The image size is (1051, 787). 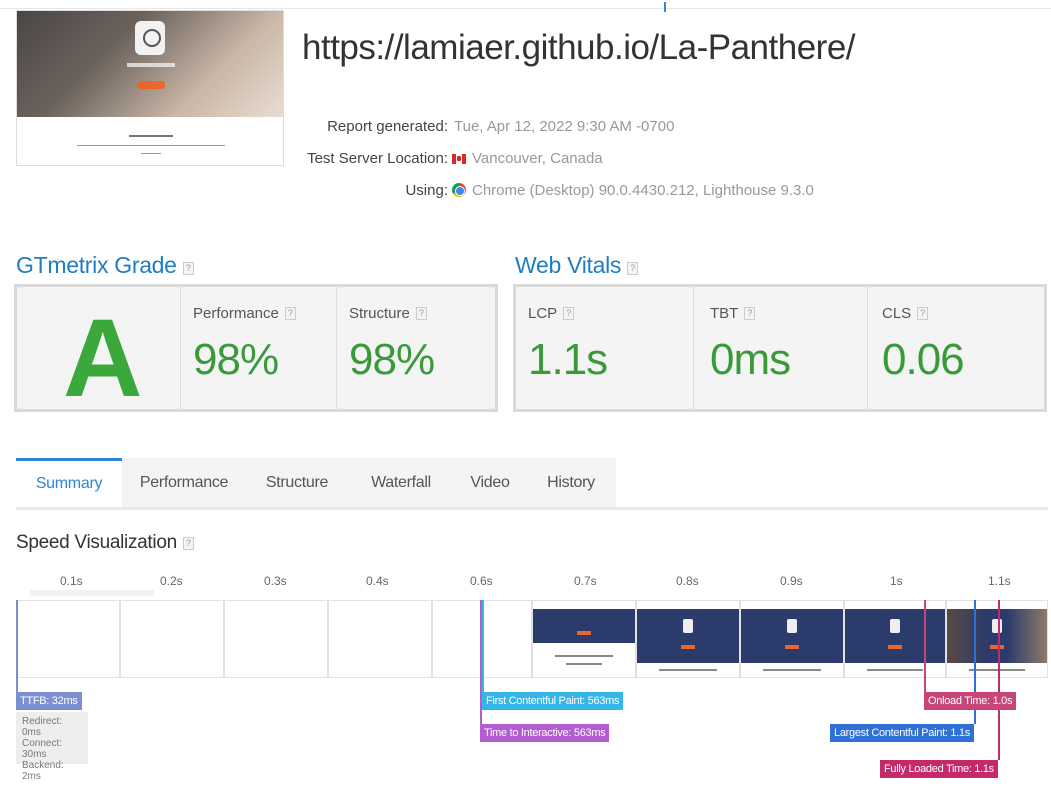 What do you see at coordinates (687, 581) in the screenshot?
I see `timeline-tick: 0.8s` at bounding box center [687, 581].